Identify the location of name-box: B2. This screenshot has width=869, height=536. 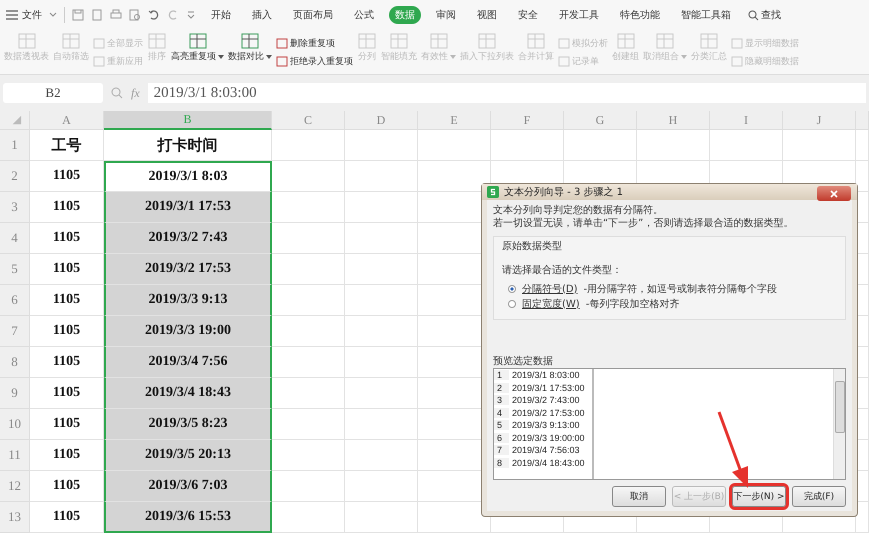
(53, 93).